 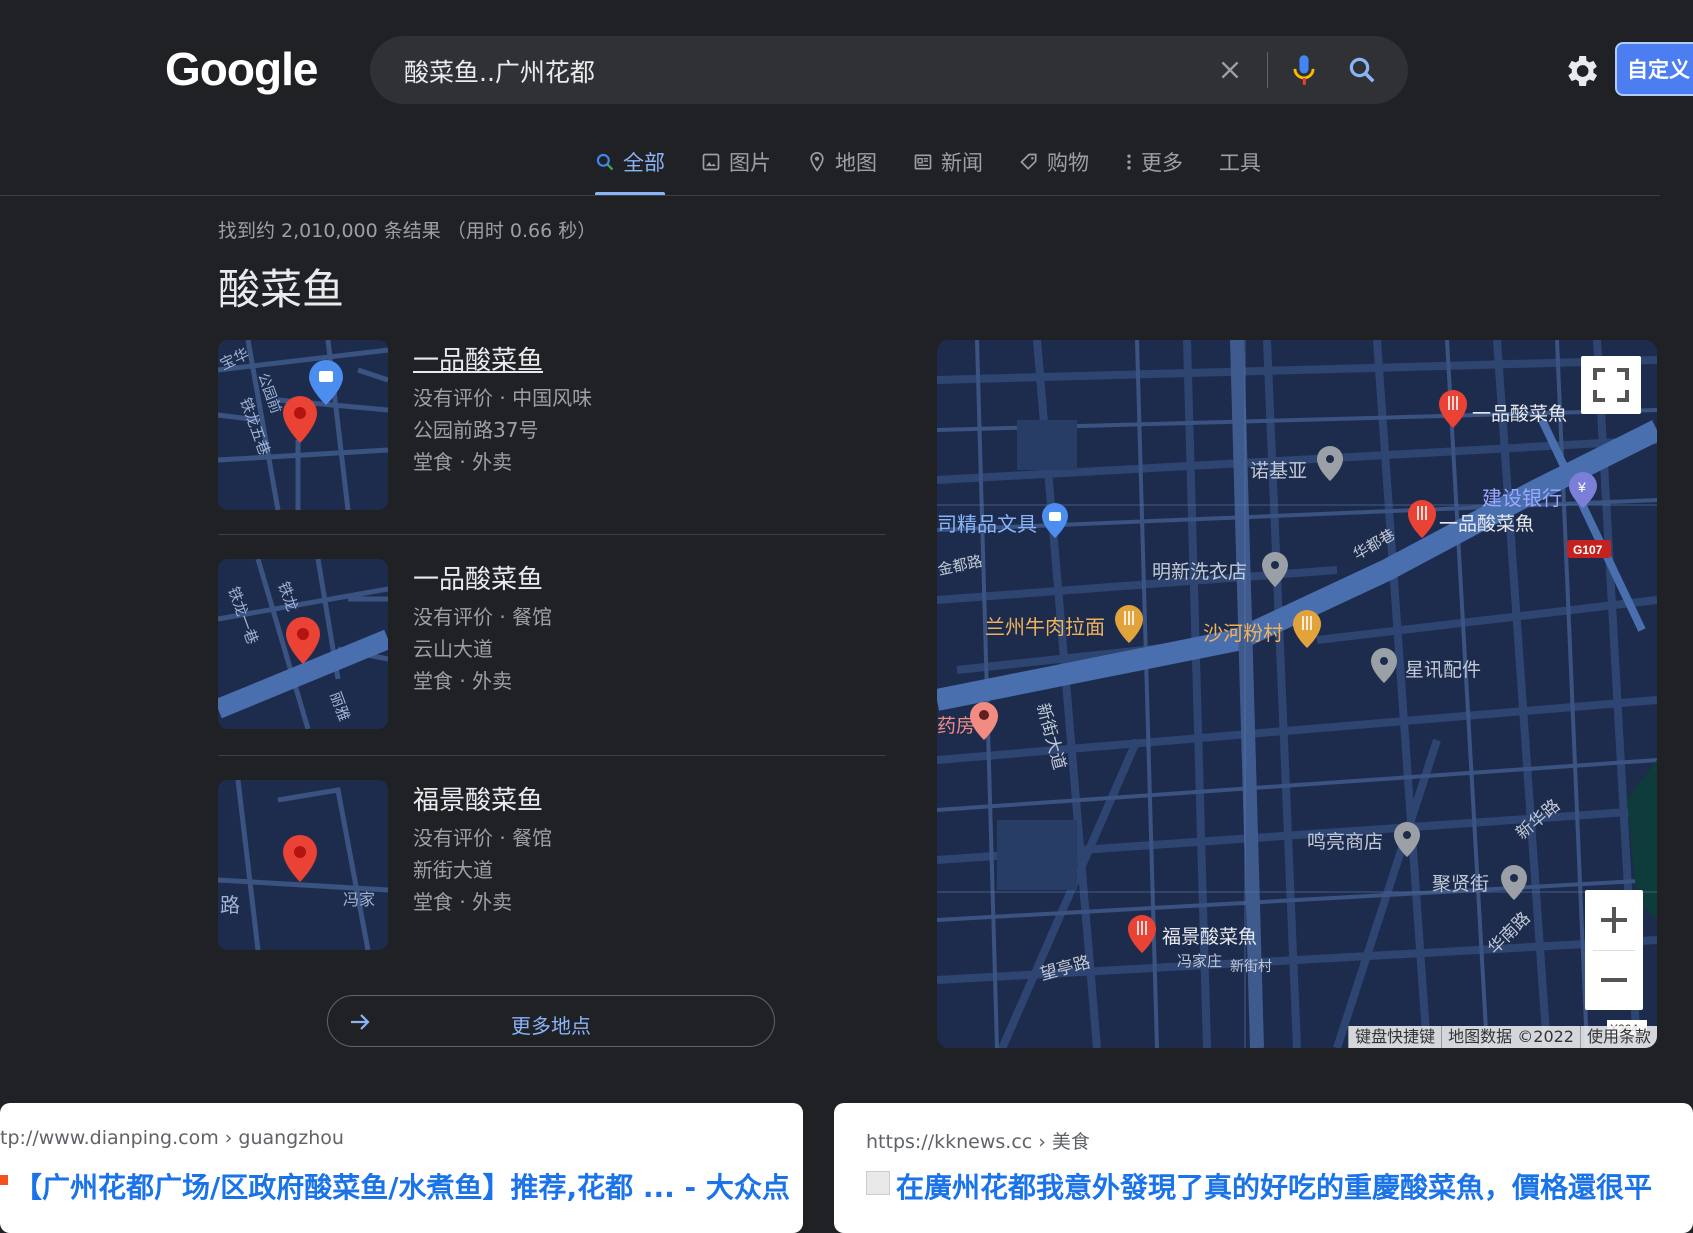 What do you see at coordinates (478, 798) in the screenshot?
I see `place-name: 福景酸菜鱼` at bounding box center [478, 798].